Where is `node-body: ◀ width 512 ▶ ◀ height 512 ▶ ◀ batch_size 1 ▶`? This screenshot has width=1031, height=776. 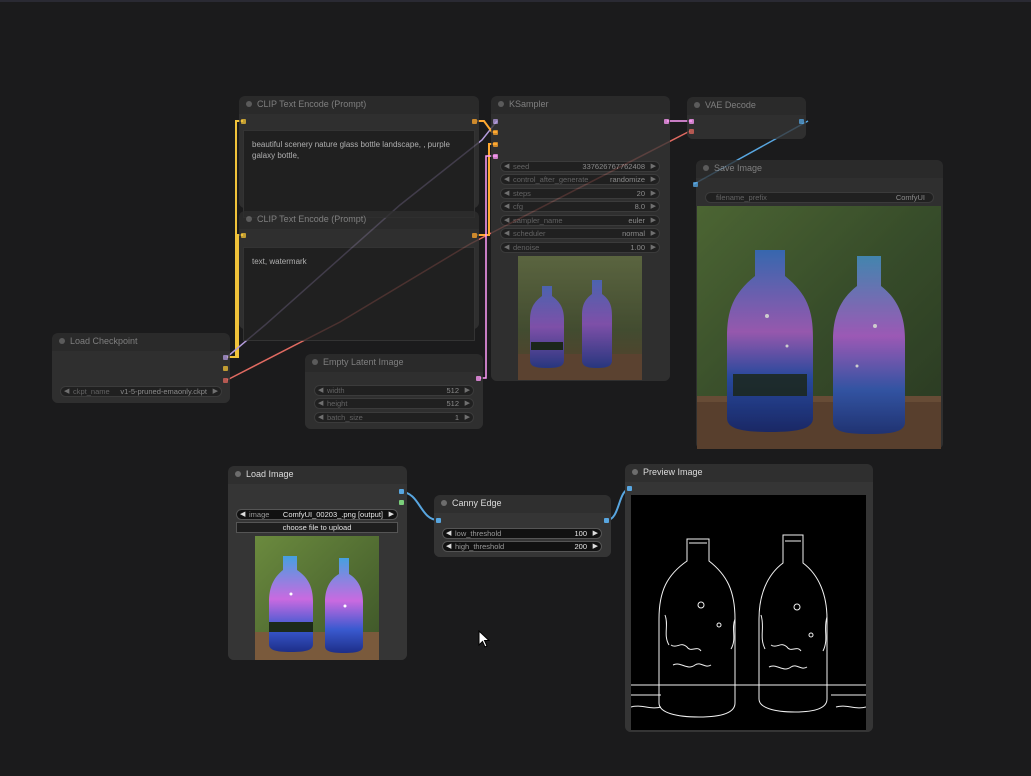
node-body: ◀ width 512 ▶ ◀ height 512 ▶ ◀ batch_size 1 ▶ is located at coordinates (394, 400).